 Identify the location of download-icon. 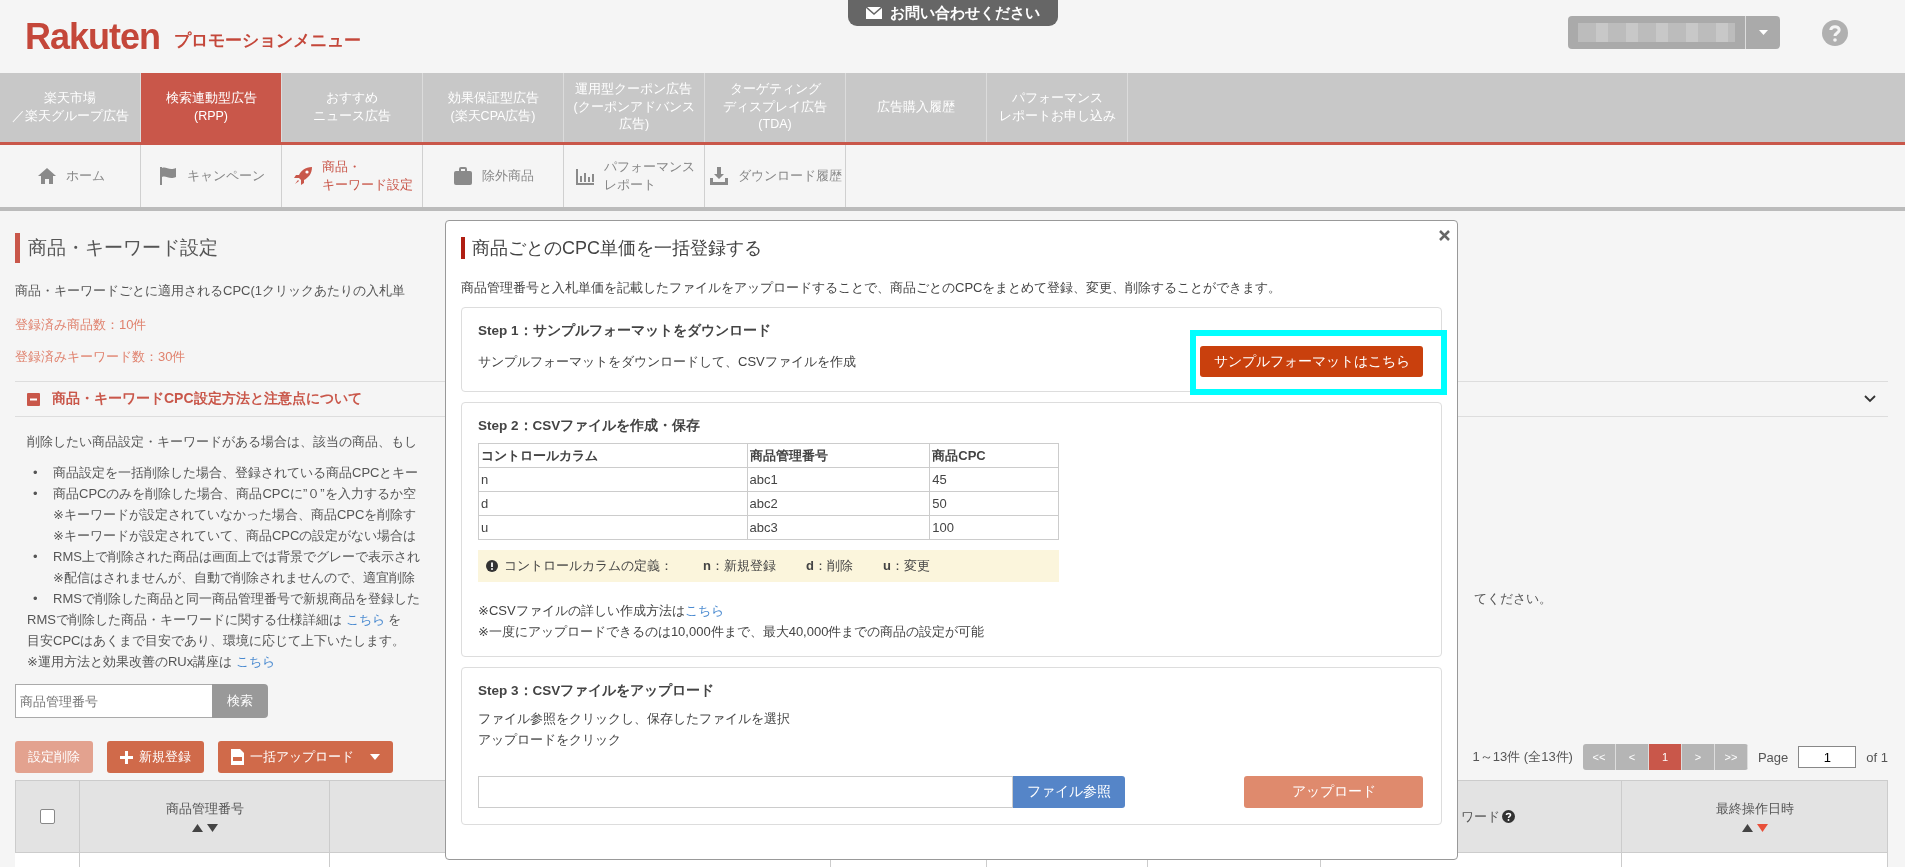
(719, 176).